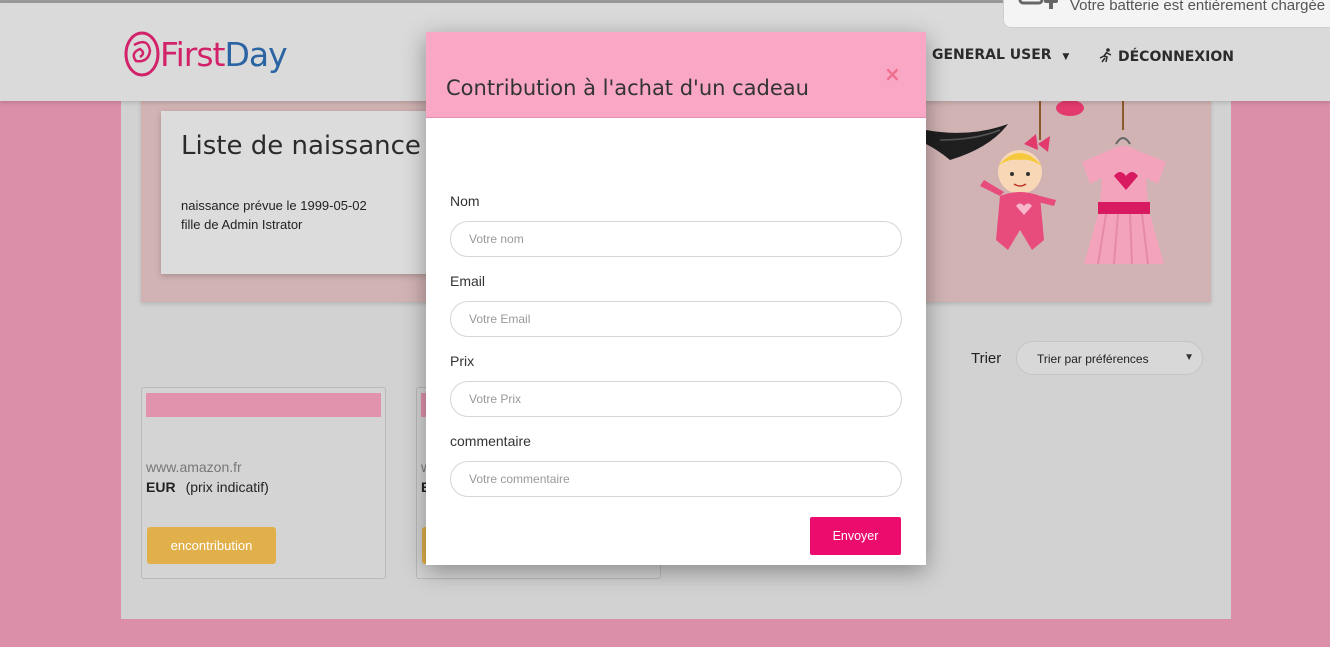 This screenshot has width=1330, height=647. I want to click on email-label: Email, so click(468, 281).